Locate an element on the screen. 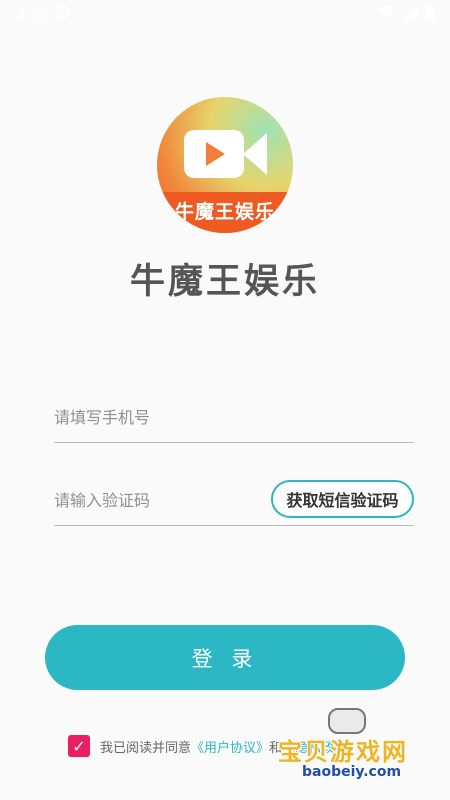 The width and height of the screenshot is (450, 800). agreement-prefix: 我已阅读并同意 is located at coordinates (146, 748).